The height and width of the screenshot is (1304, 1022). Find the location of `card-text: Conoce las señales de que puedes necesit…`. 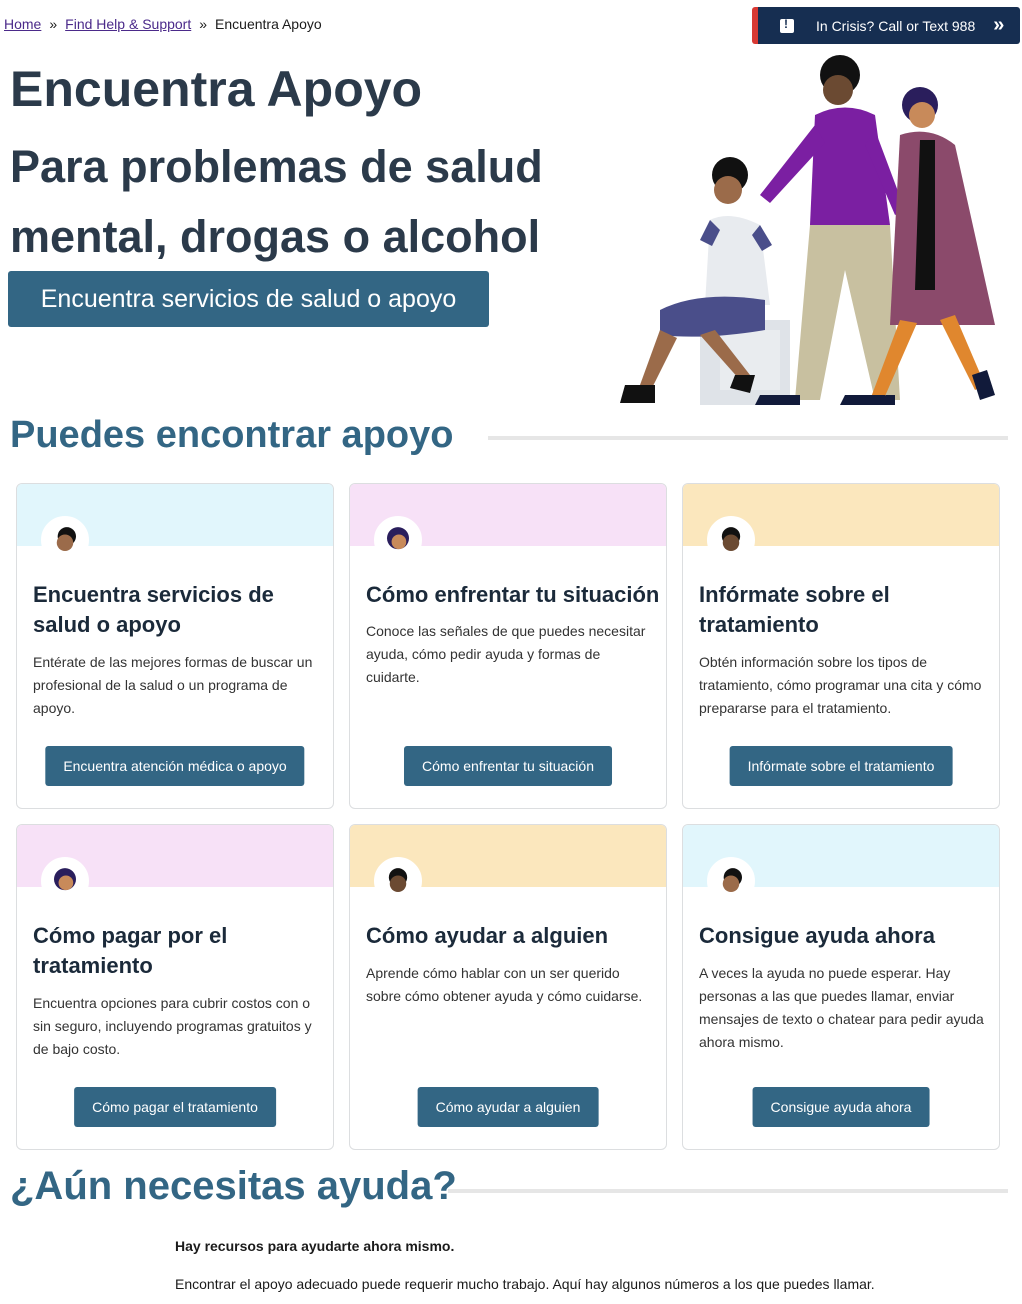

card-text: Conoce las señales de que puedes necesit… is located at coordinates (506, 654).